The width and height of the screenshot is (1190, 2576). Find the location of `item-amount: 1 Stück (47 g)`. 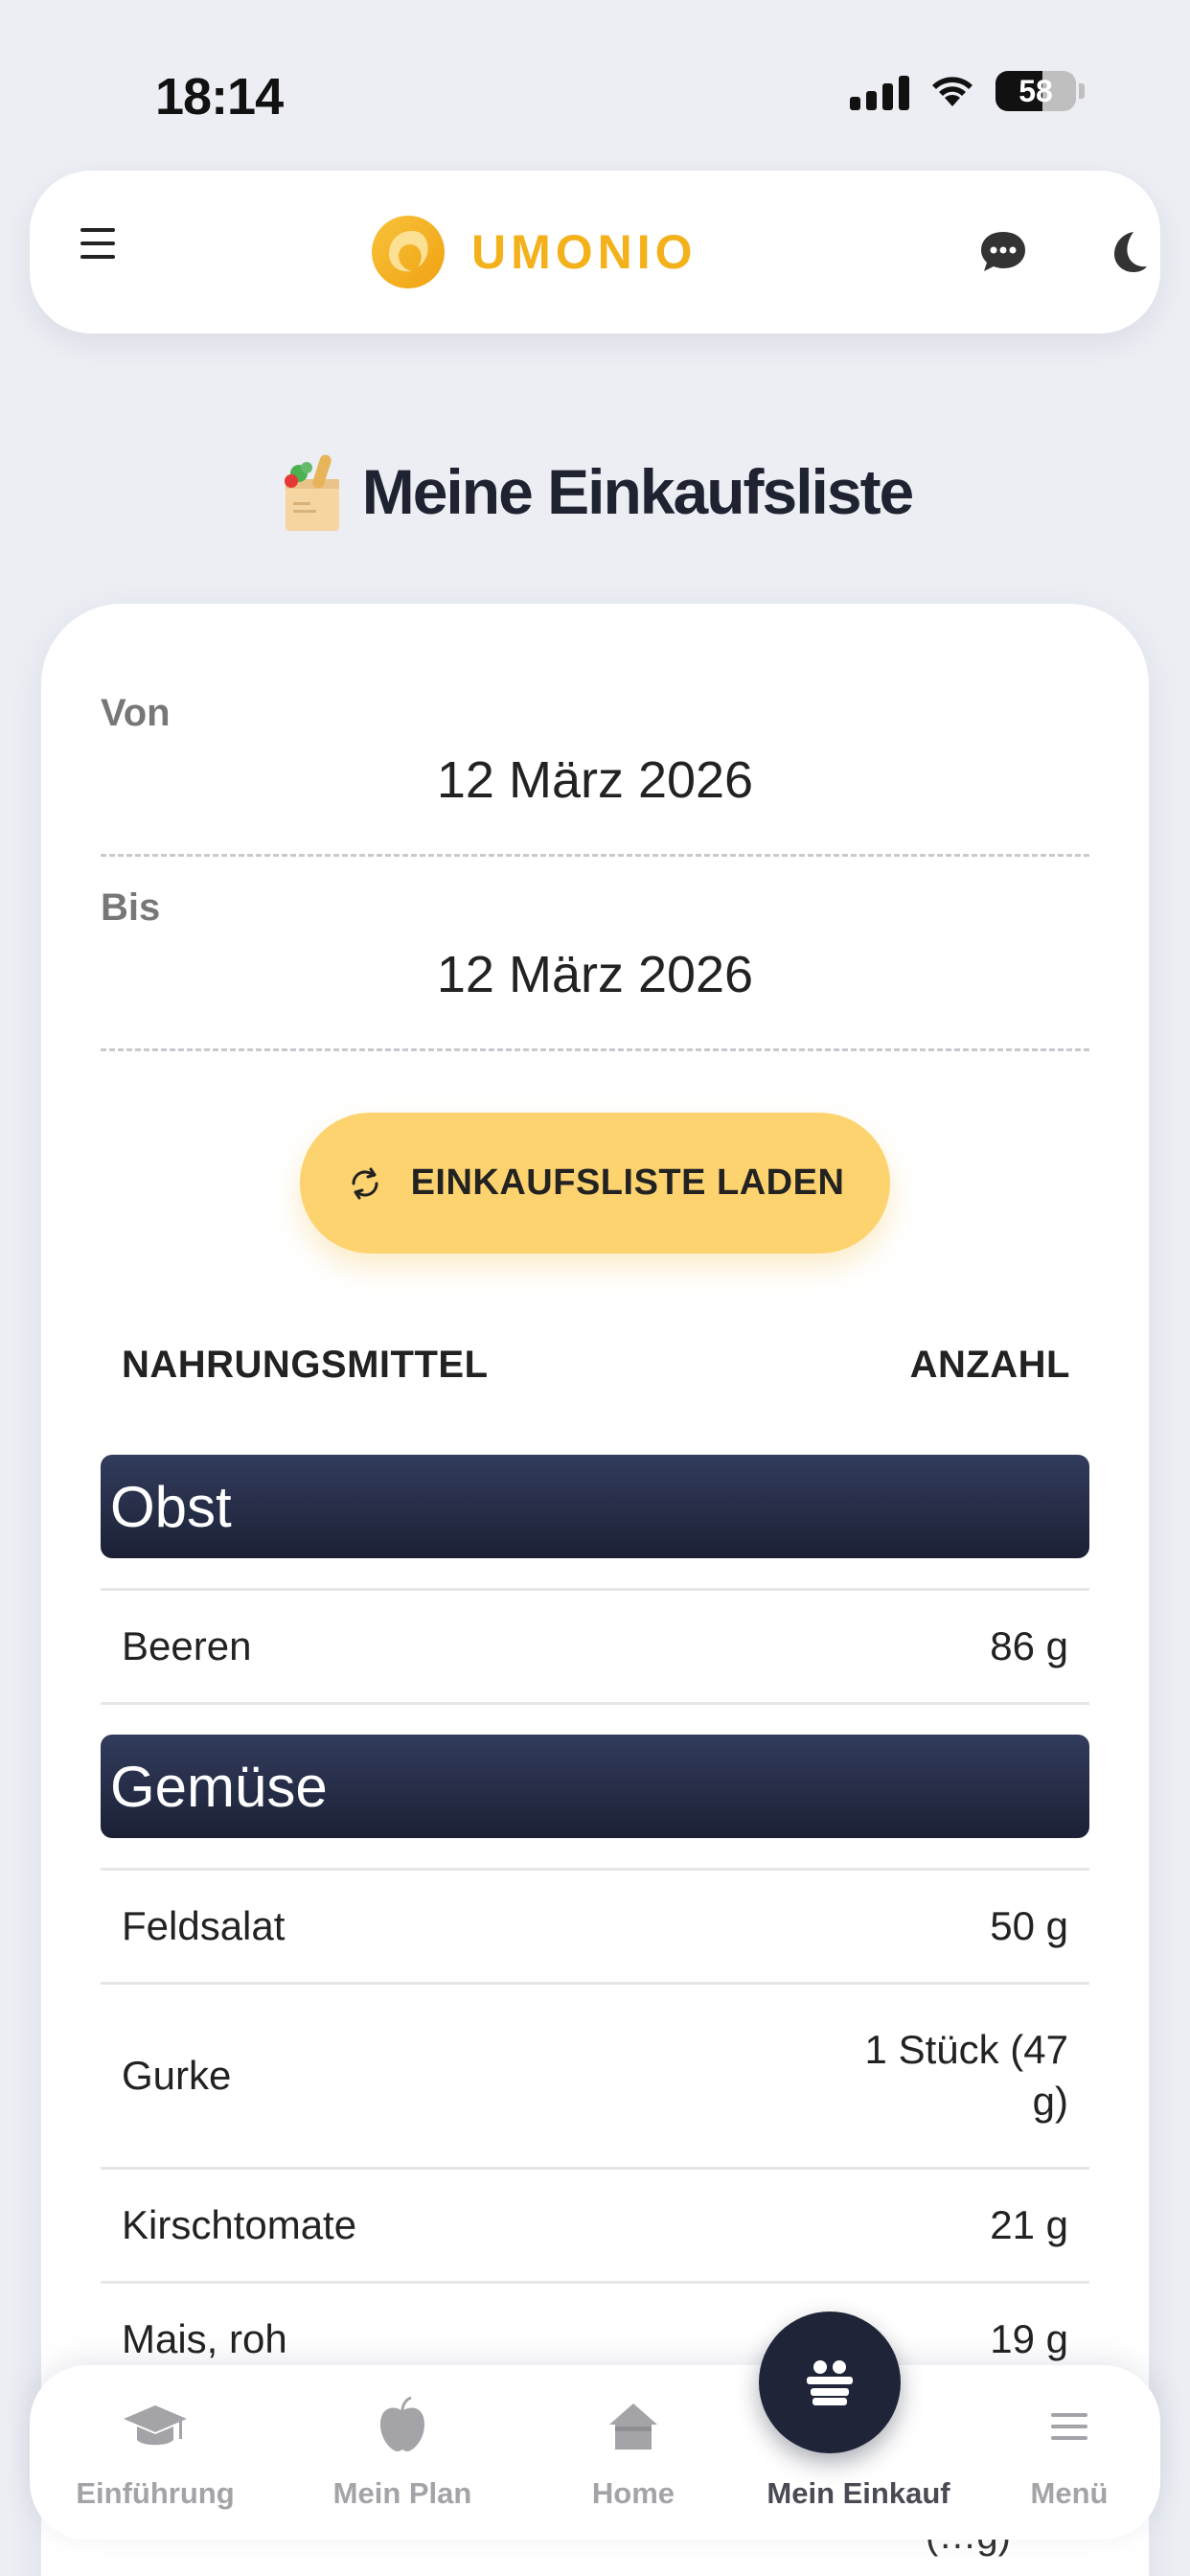

item-amount: 1 Stück (47 g) is located at coordinates (967, 2076).